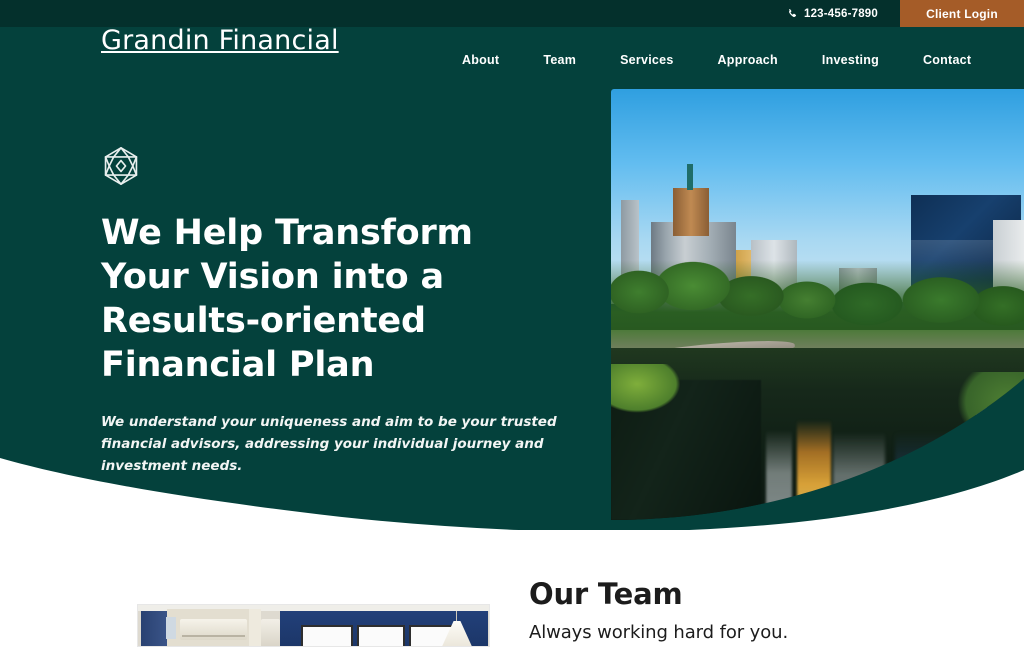  I want to click on phone-link: 123-456-7890, so click(843, 13).